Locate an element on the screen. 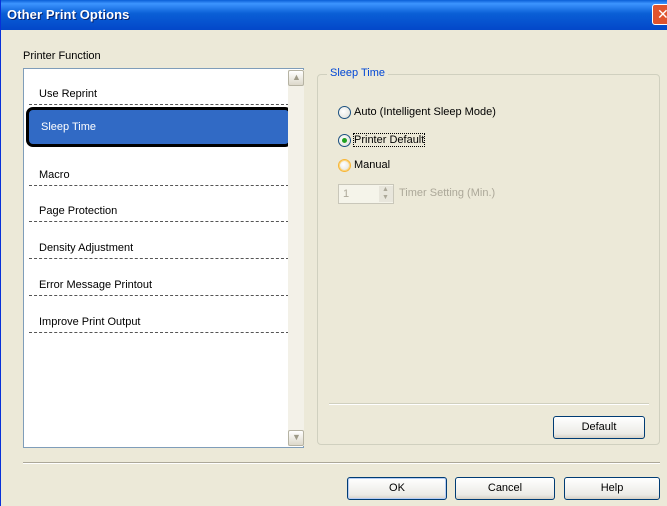 Image resolution: width=667 pixels, height=506 pixels. timer-spin-buttons: ▲ ▼ is located at coordinates (386, 194).